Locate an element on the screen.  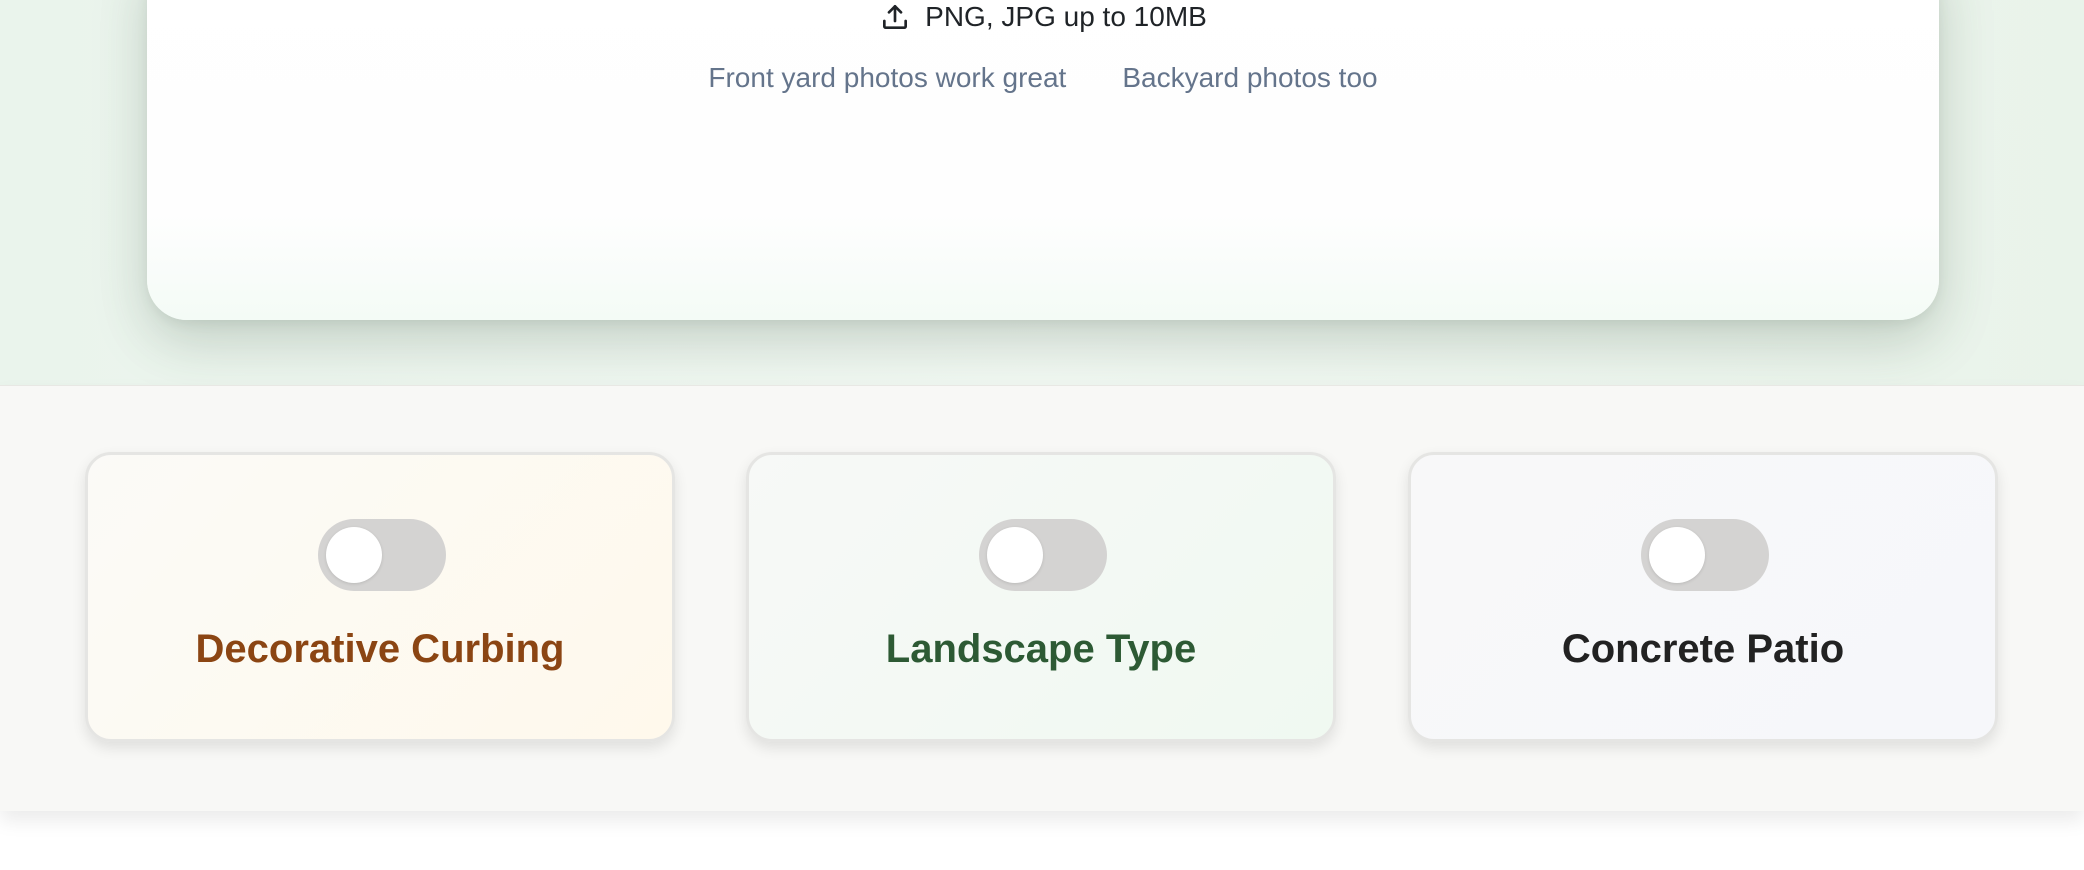
hint-backyard: Backyard photos too is located at coordinates (1250, 77).